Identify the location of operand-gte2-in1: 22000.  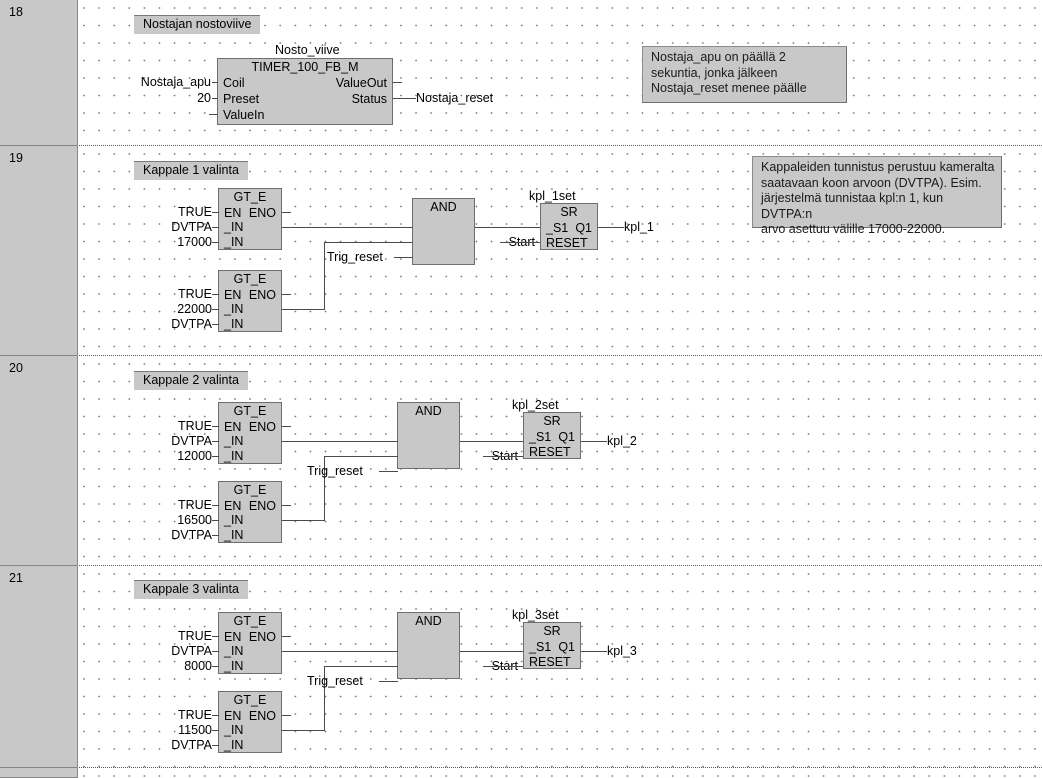
(150, 309).